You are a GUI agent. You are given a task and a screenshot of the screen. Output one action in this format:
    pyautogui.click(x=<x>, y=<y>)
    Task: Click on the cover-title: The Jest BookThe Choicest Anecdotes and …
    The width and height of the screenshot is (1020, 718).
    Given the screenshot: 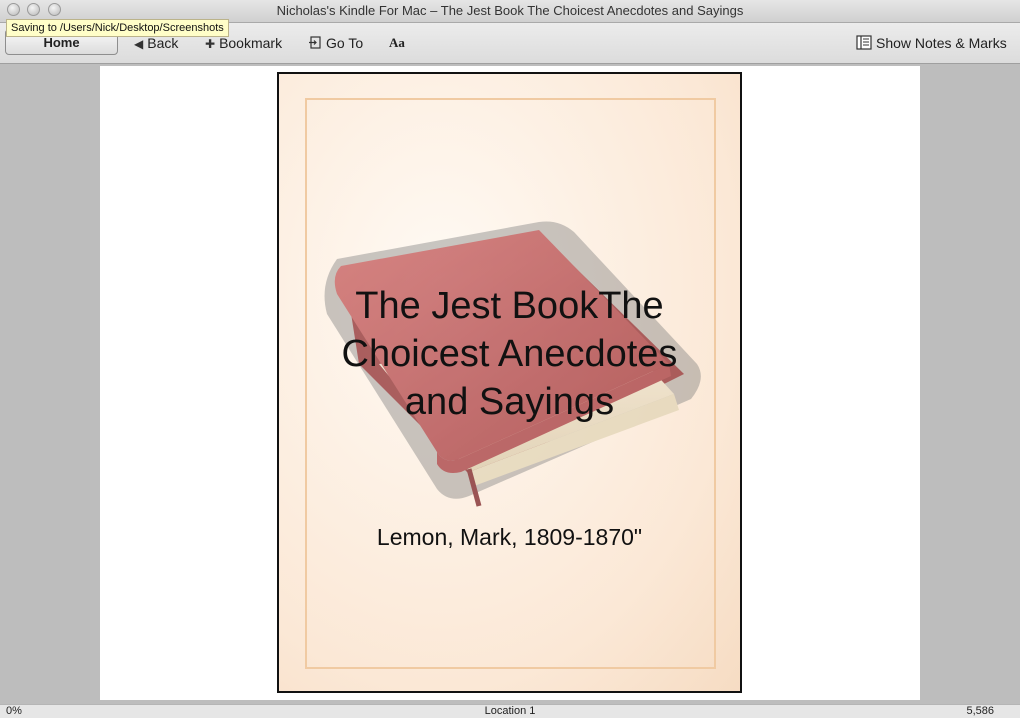 What is the action you would take?
    pyautogui.click(x=509, y=354)
    